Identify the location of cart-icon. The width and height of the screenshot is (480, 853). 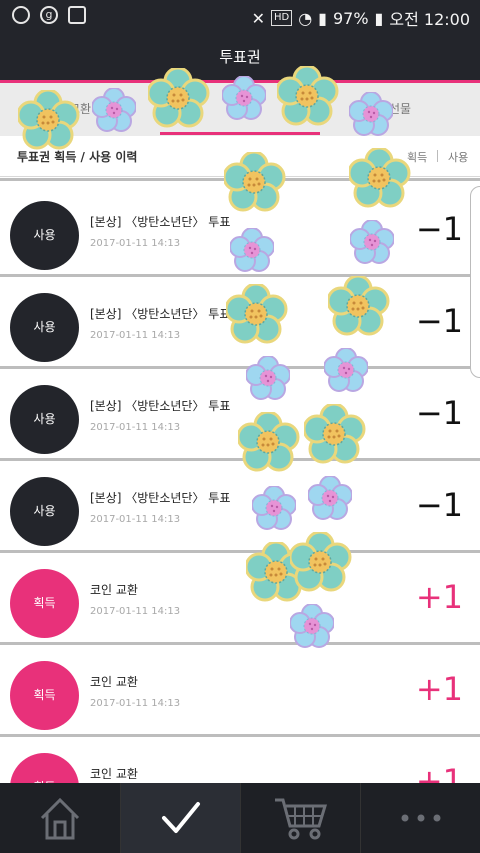
(301, 819).